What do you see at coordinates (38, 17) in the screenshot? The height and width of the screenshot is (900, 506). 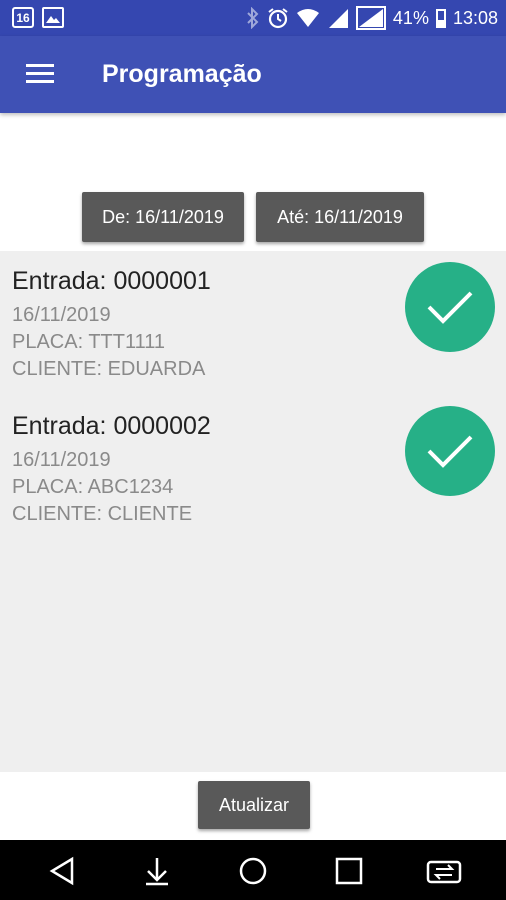 I see `status-left-icons: 16` at bounding box center [38, 17].